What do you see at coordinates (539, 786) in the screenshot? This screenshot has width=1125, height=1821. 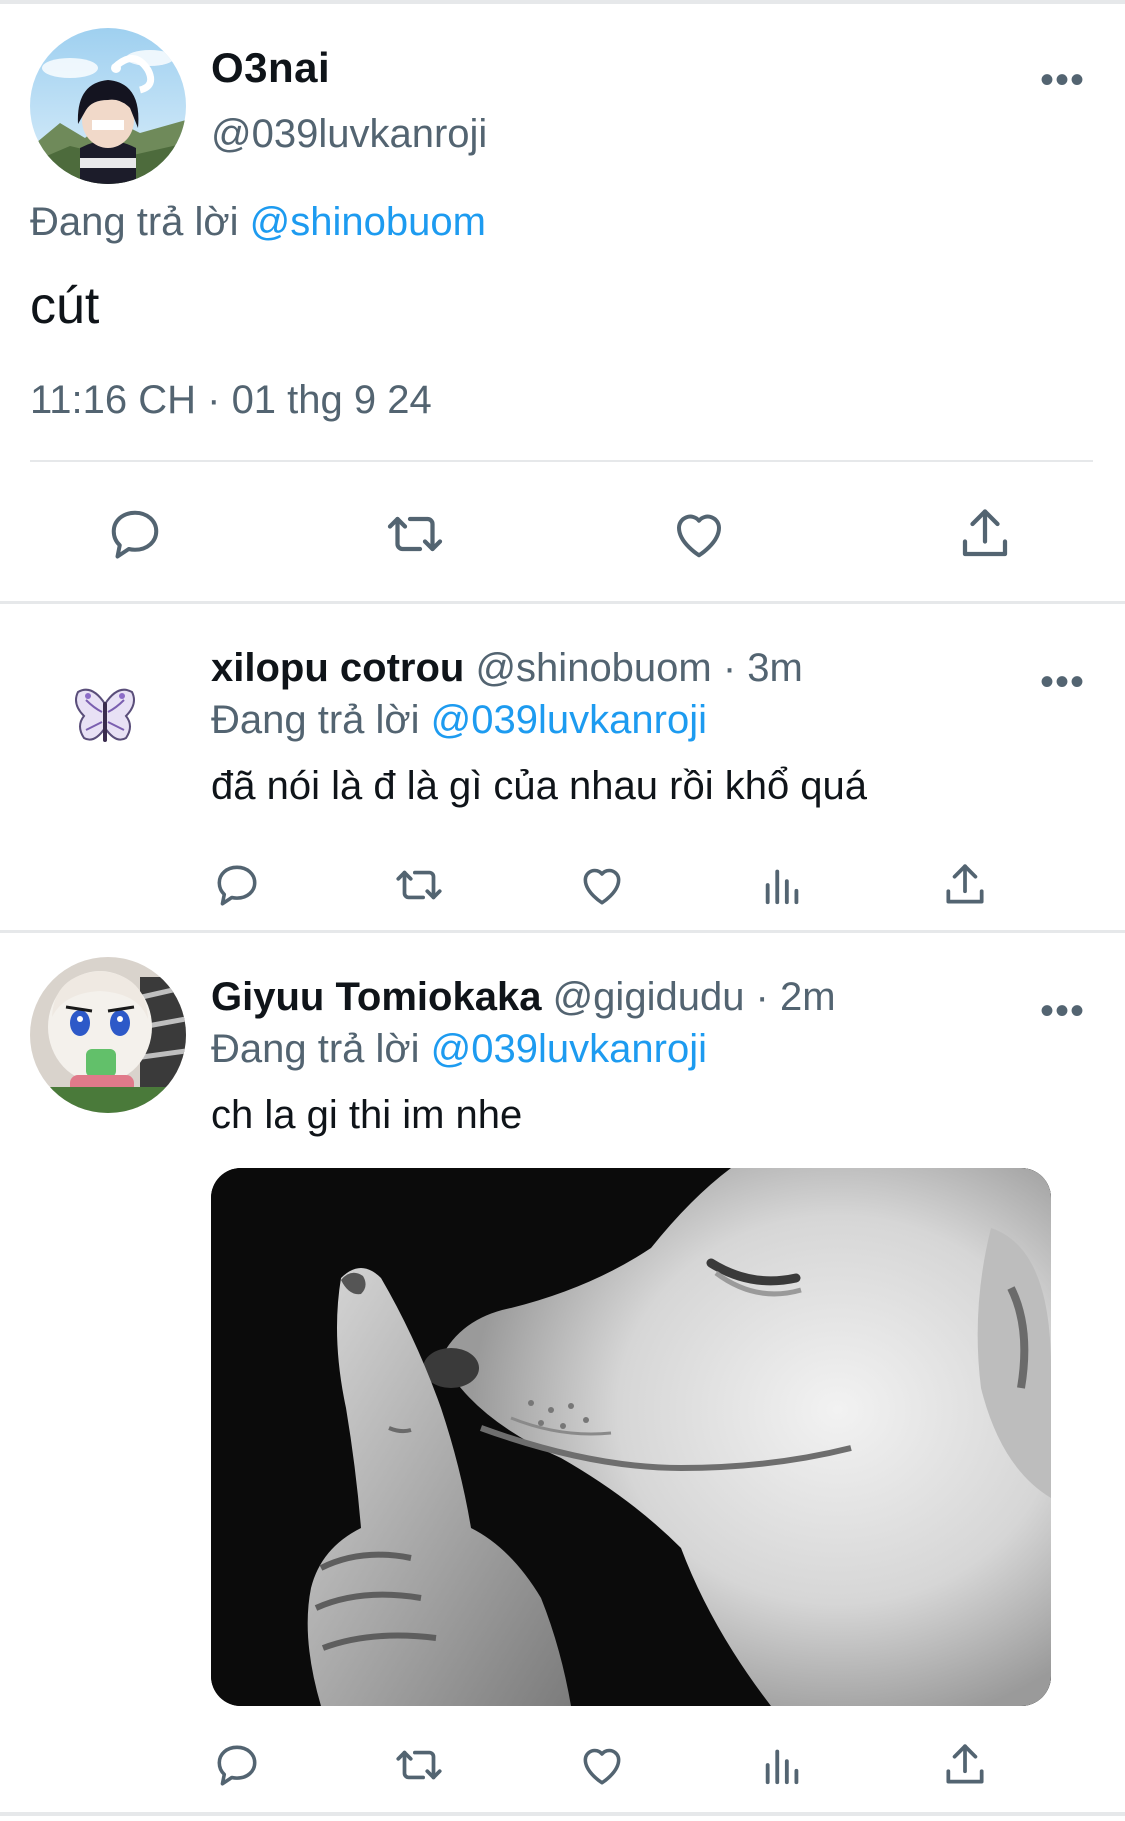 I see `tweet-text: đã nói là đ là gì của nhau rồi khổ quá` at bounding box center [539, 786].